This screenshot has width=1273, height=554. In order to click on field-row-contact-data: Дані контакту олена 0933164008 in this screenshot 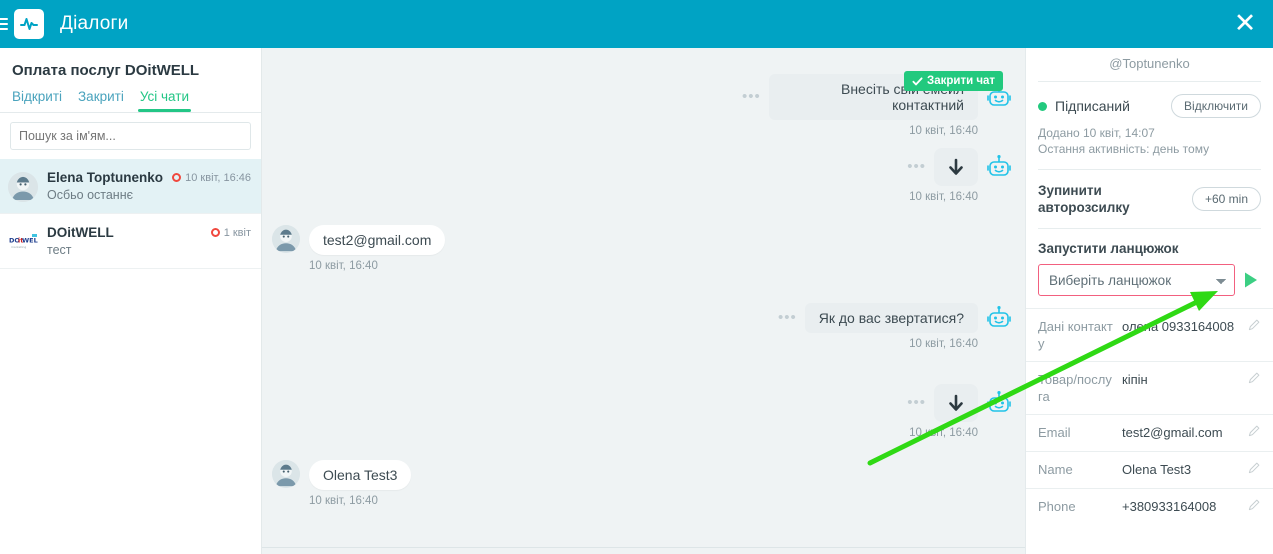, I will do `click(1149, 334)`.